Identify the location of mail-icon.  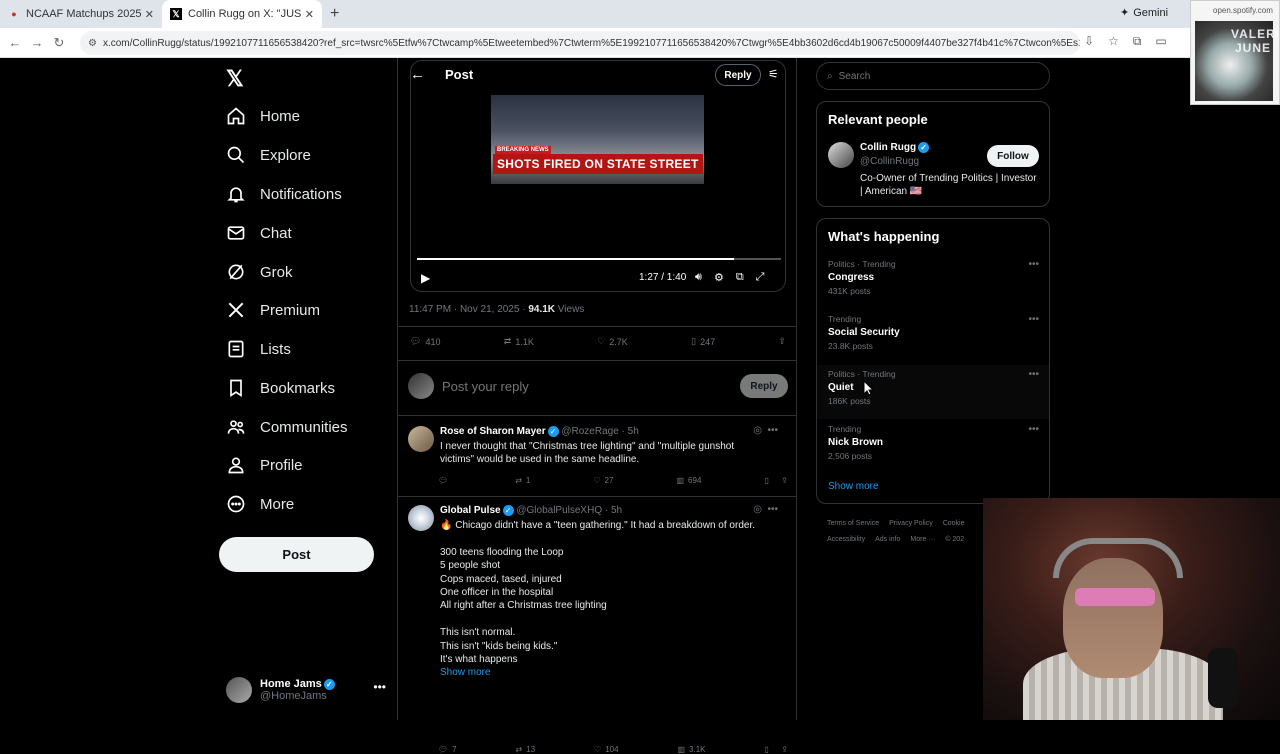
(236, 233).